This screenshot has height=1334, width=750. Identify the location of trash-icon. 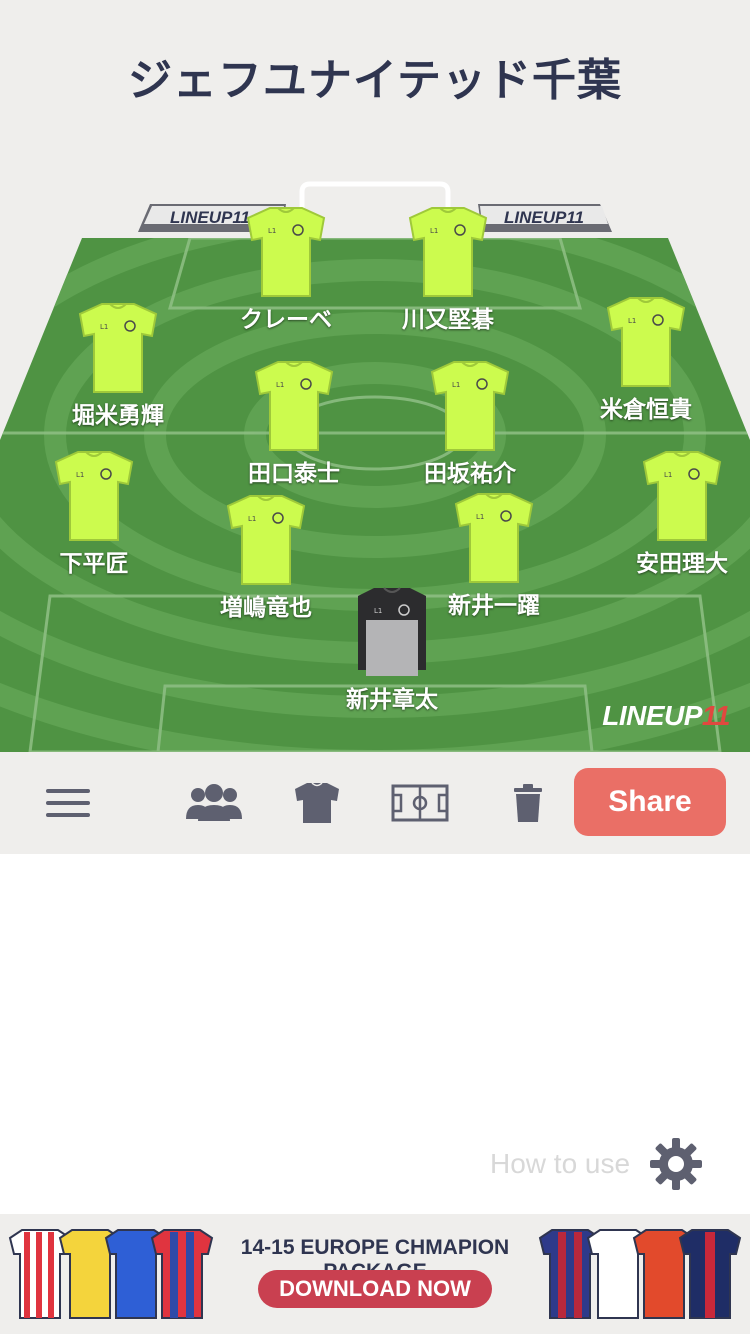
(528, 803).